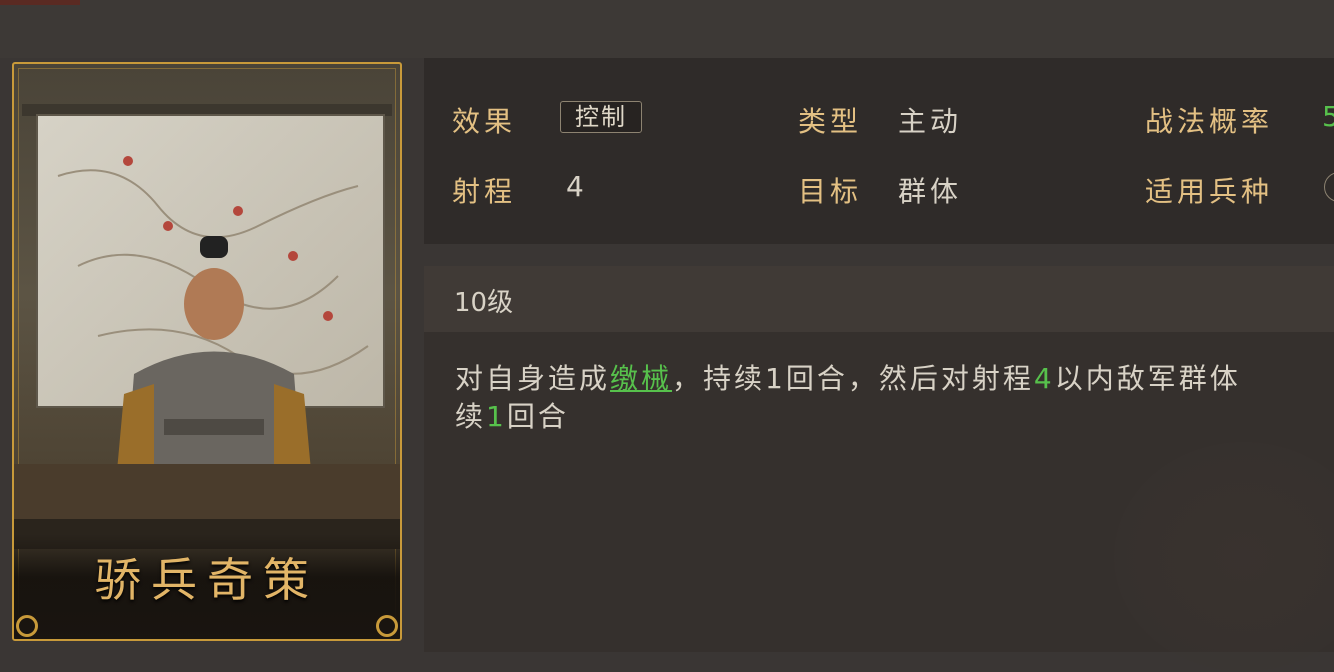  Describe the element at coordinates (601, 117) in the screenshot. I see `effect-tag: 控制` at that location.